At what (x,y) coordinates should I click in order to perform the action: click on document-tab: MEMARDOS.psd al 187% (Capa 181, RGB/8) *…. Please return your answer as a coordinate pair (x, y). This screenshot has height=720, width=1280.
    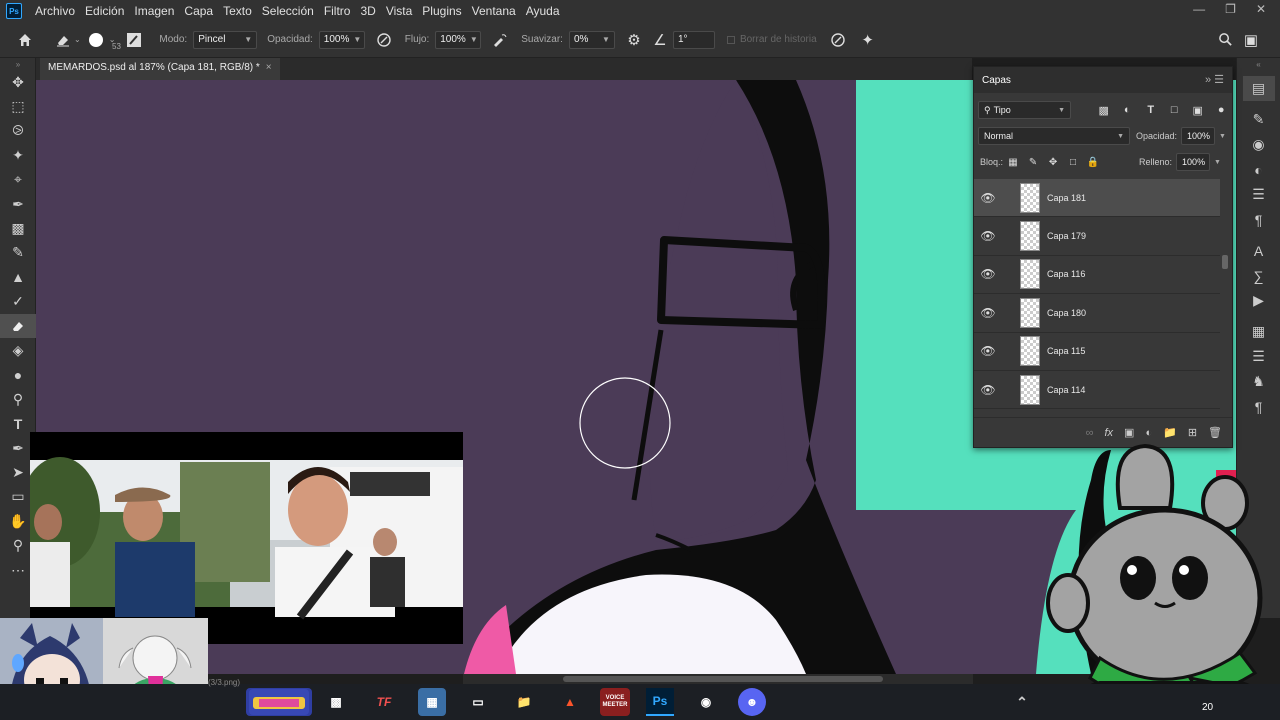
    Looking at the image, I should click on (160, 69).